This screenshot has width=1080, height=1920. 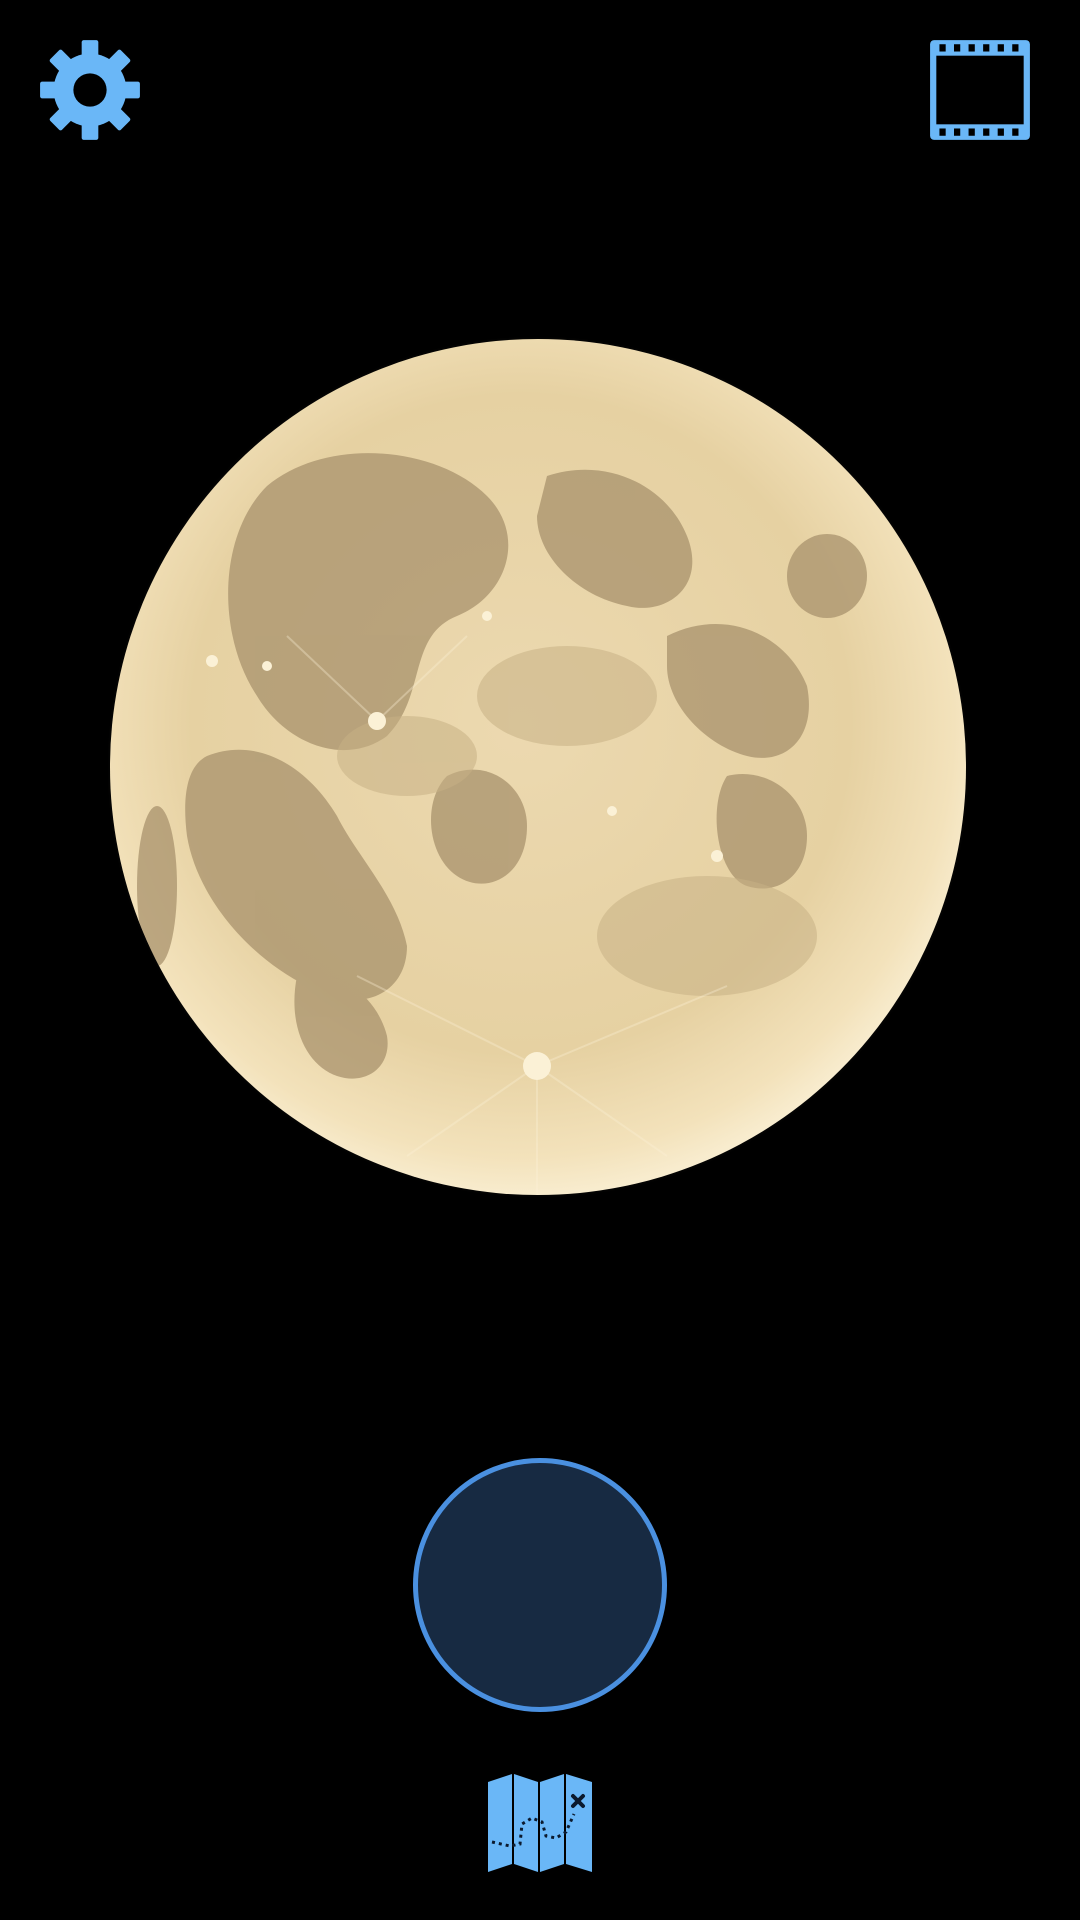 I want to click on gear-icon, so click(x=90, y=90).